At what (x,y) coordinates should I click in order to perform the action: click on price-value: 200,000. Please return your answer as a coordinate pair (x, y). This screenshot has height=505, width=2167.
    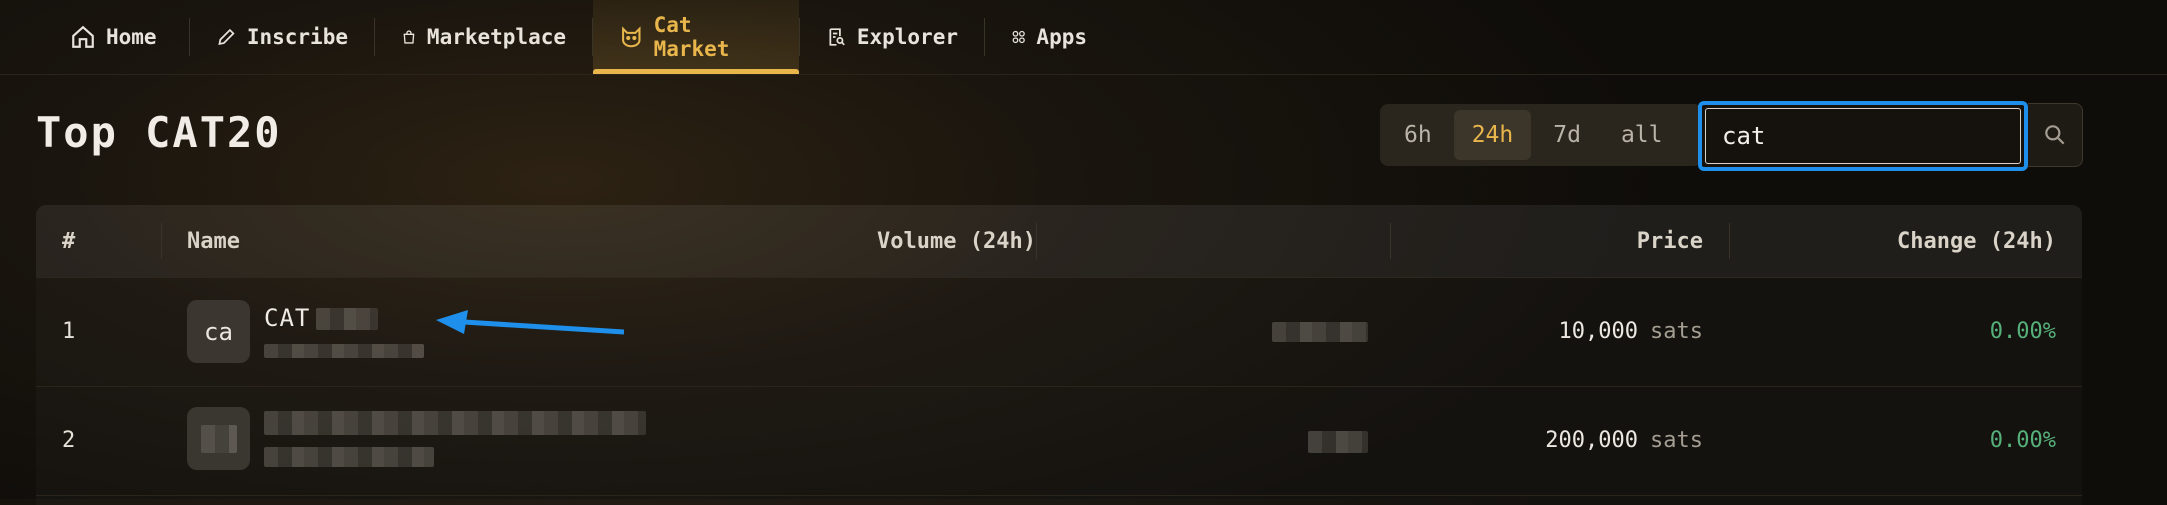
    Looking at the image, I should click on (1592, 440).